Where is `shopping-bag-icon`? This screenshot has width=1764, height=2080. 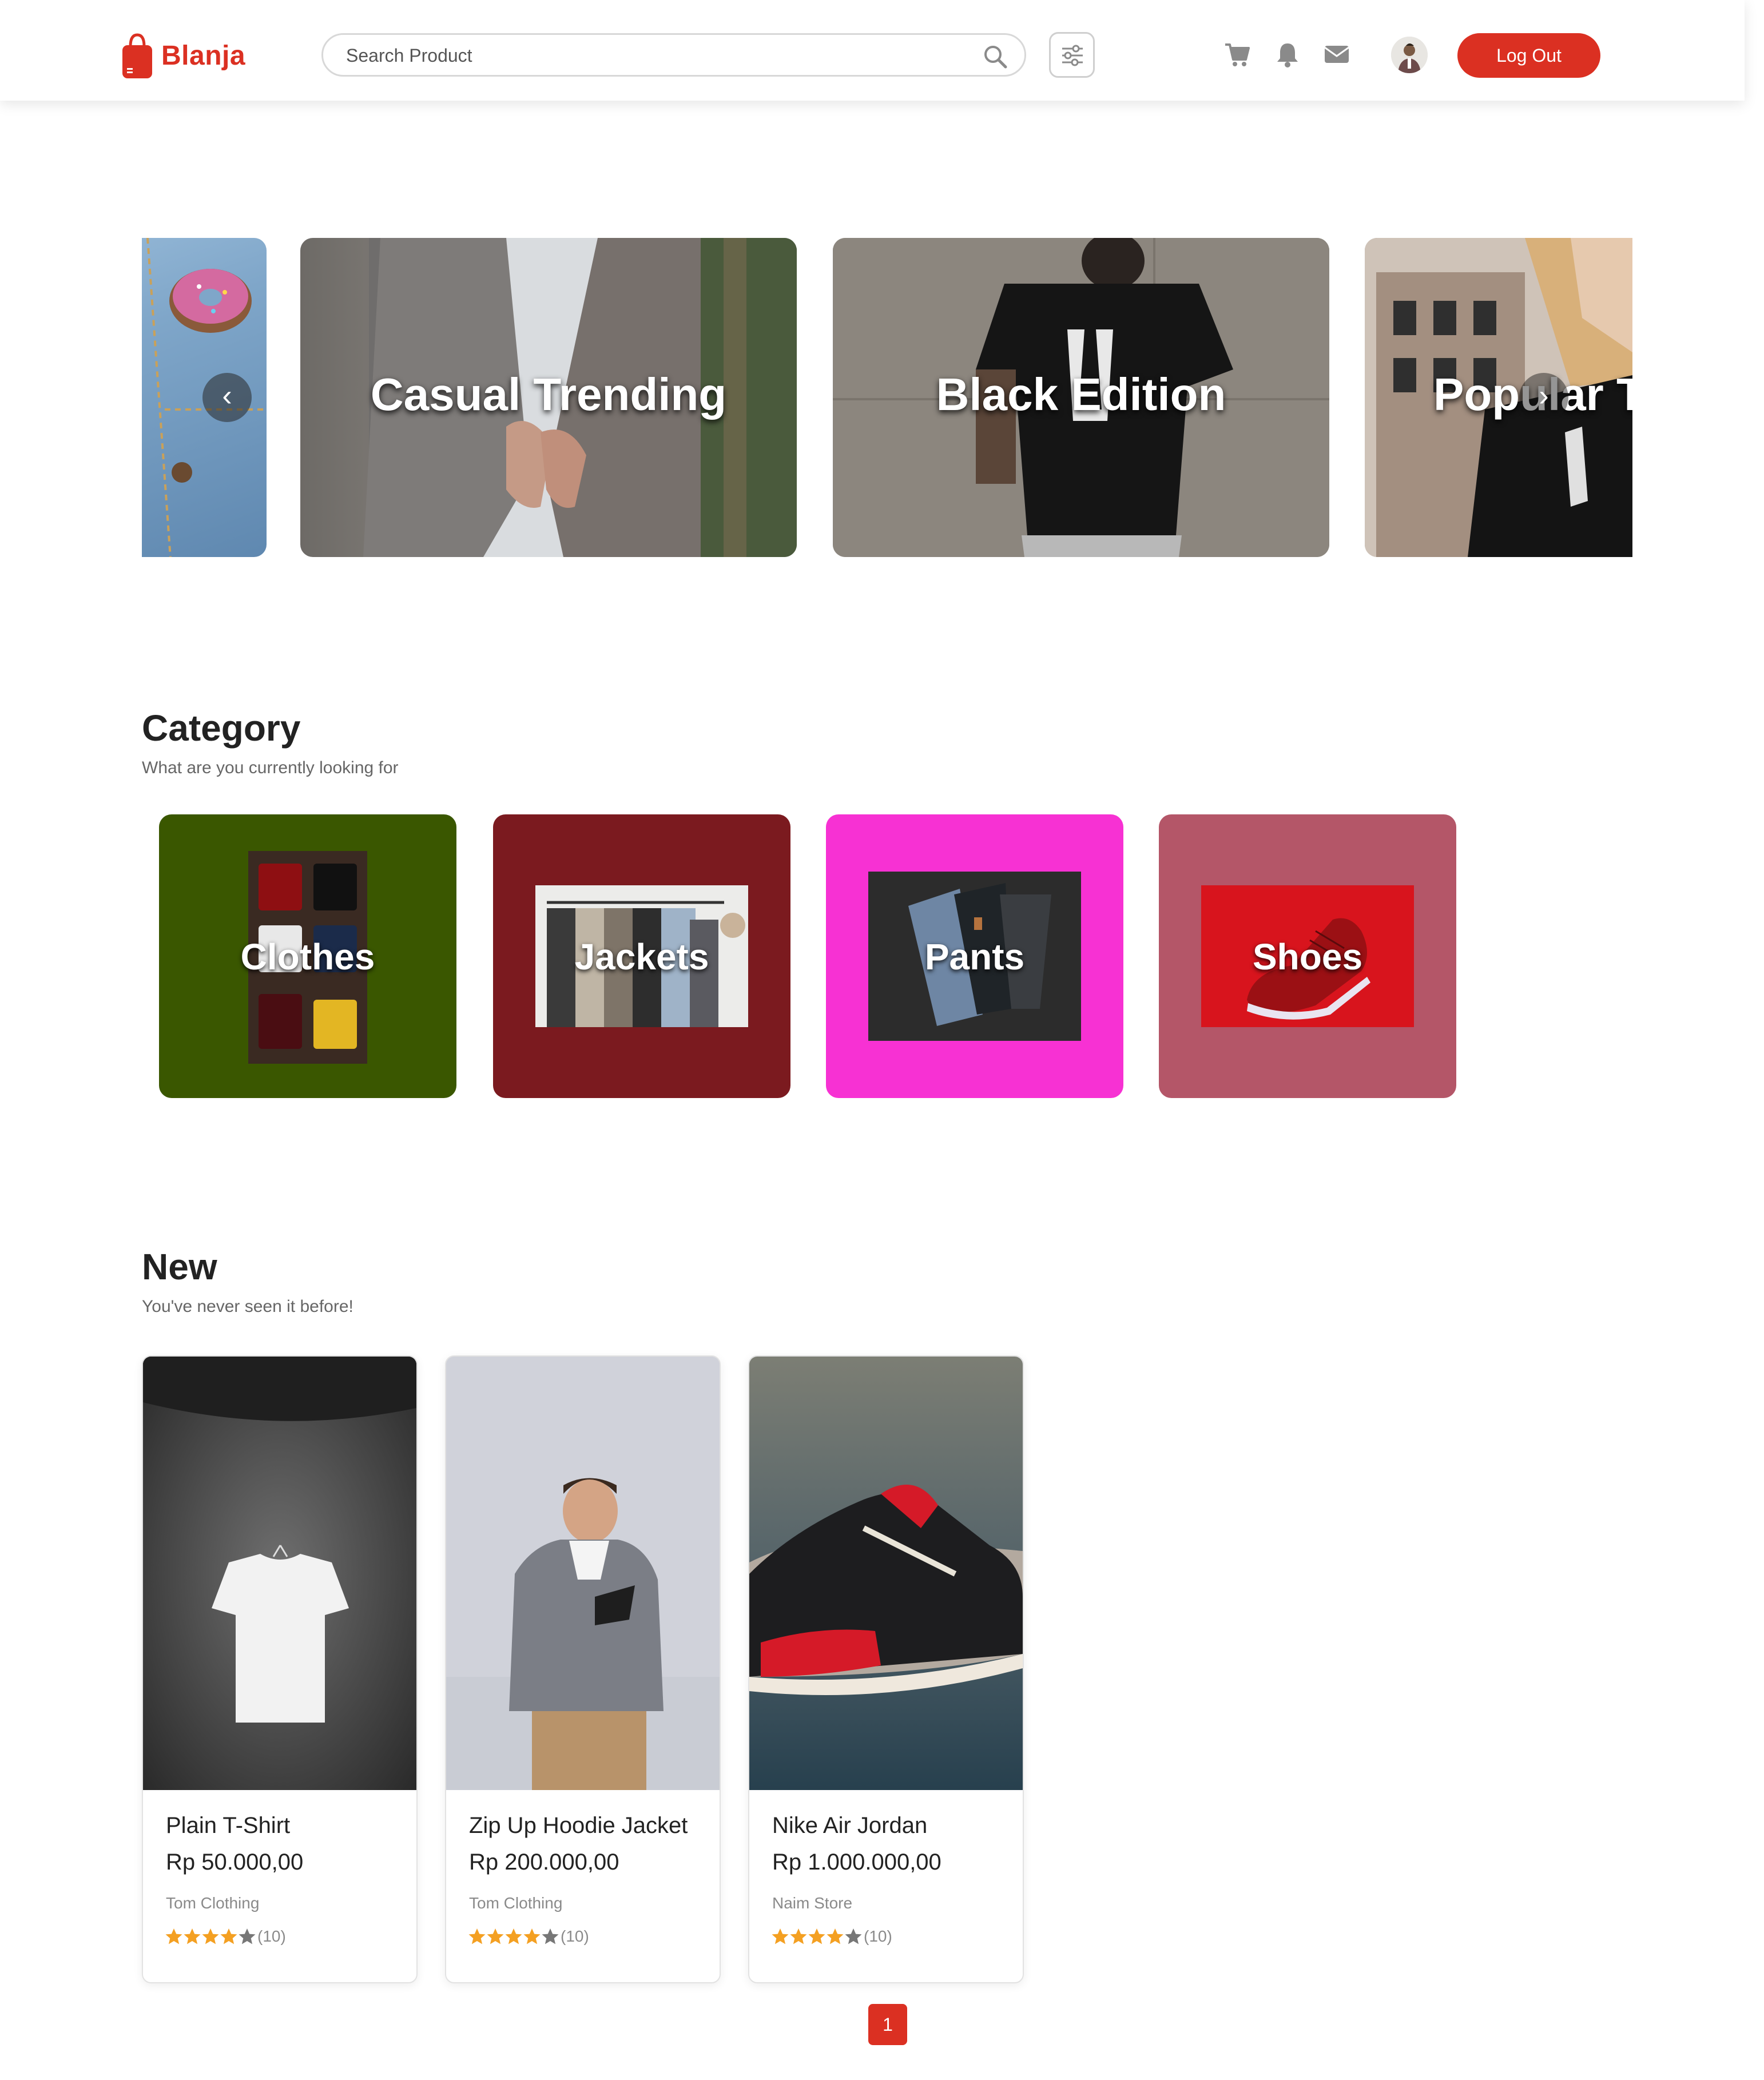 shopping-bag-icon is located at coordinates (137, 55).